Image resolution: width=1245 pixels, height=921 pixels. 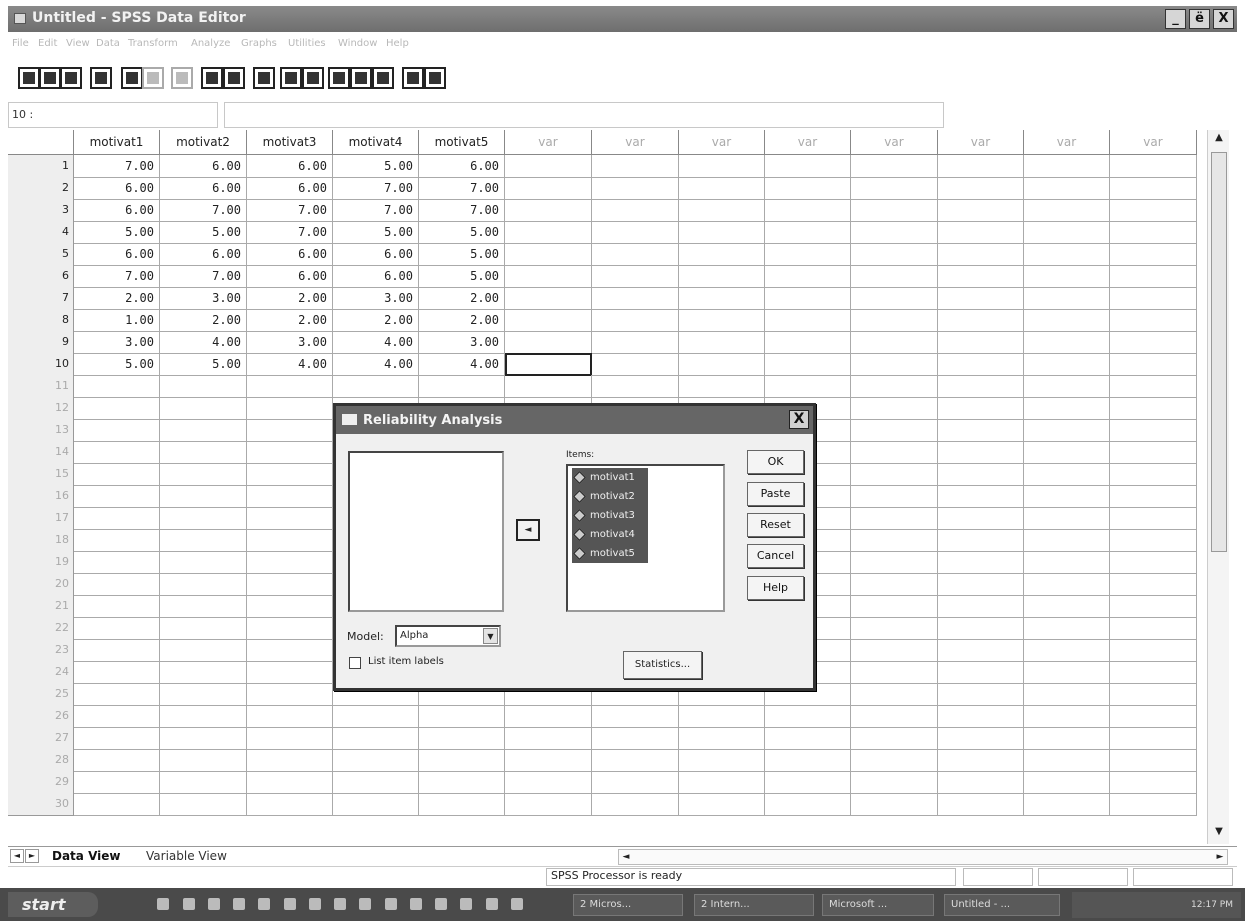 What do you see at coordinates (41, 166) in the screenshot?
I see `row-number: 1` at bounding box center [41, 166].